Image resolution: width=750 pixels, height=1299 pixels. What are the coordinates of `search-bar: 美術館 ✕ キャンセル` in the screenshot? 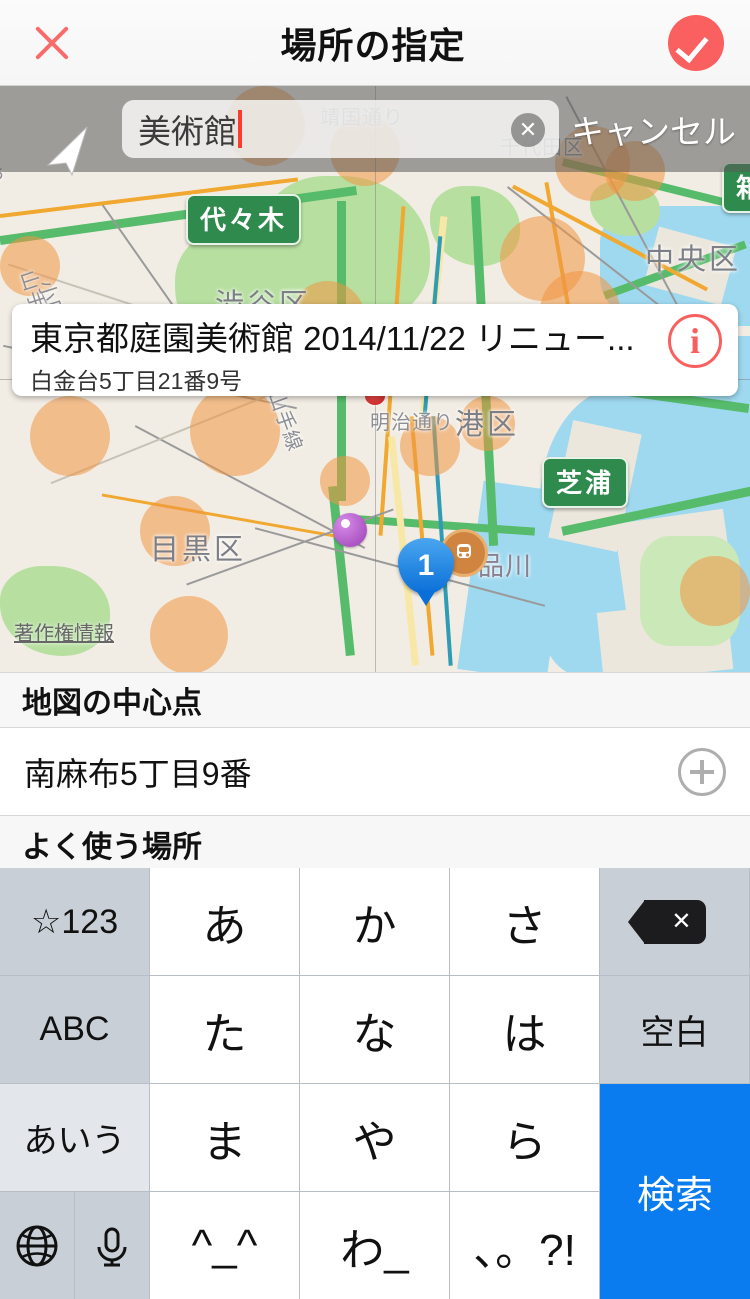 It's located at (375, 131).